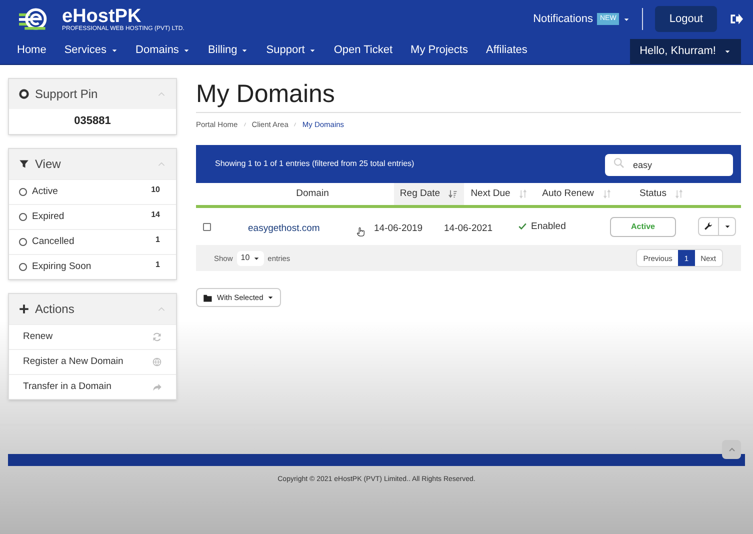 The image size is (753, 534). I want to click on filter-item: Expiring Soon 1, so click(92, 266).